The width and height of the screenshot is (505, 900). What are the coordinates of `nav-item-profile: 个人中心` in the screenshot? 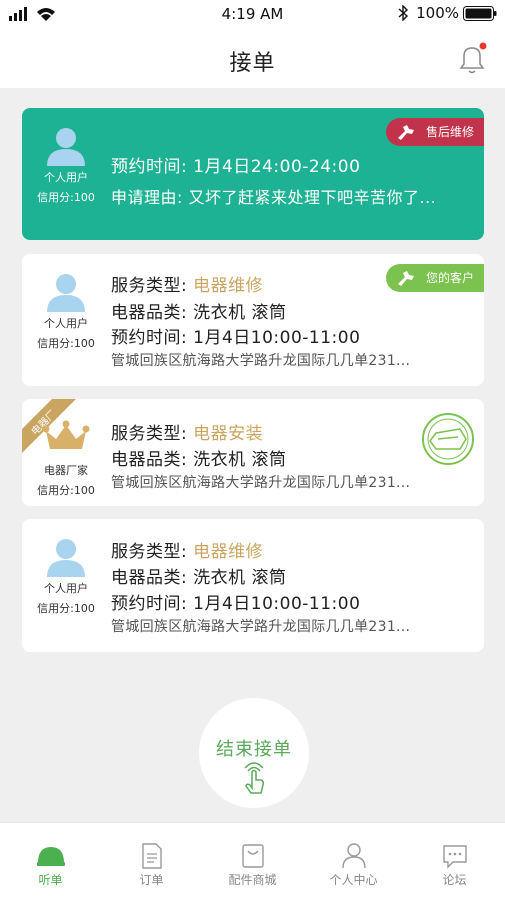 It's located at (353, 861).